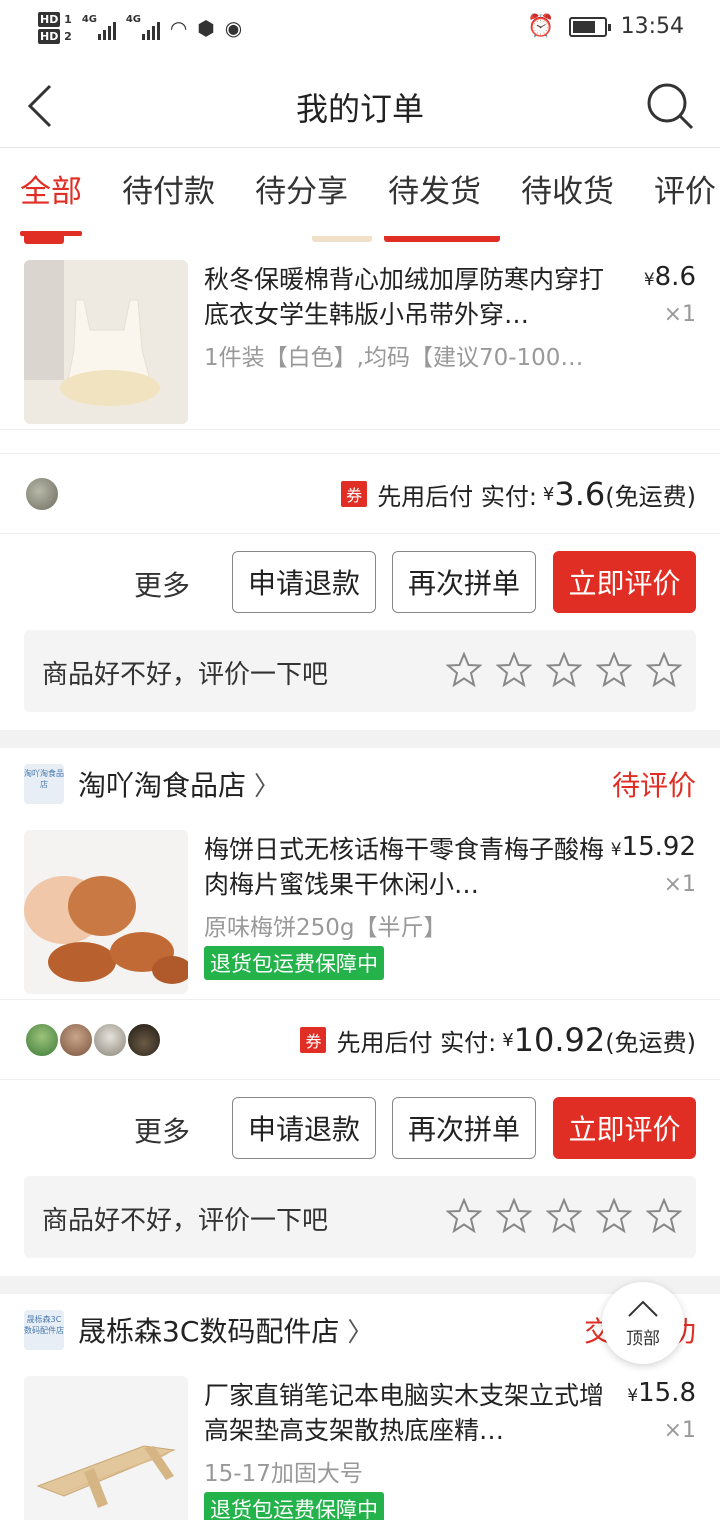 The width and height of the screenshot is (720, 1520). What do you see at coordinates (301, 192) in the screenshot?
I see `tab-pending-share: 待分享` at bounding box center [301, 192].